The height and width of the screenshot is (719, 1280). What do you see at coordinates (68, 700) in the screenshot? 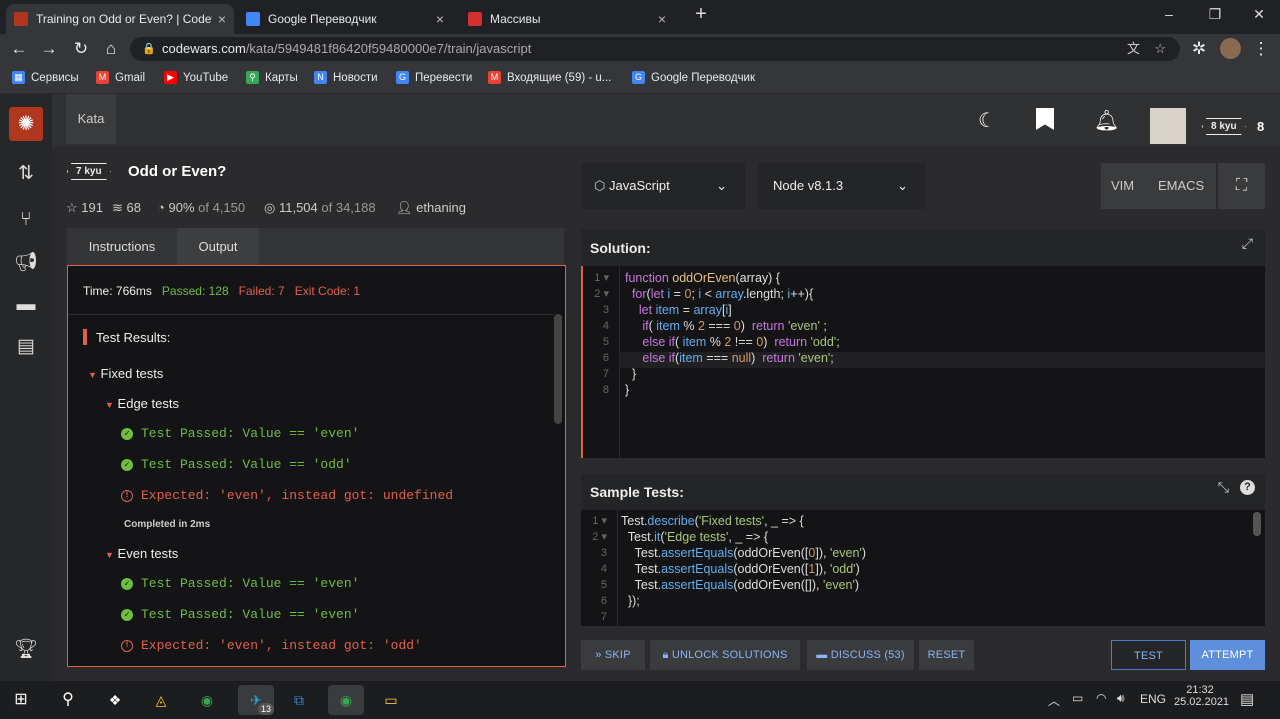
I see `search-icon: ⚲` at bounding box center [68, 700].